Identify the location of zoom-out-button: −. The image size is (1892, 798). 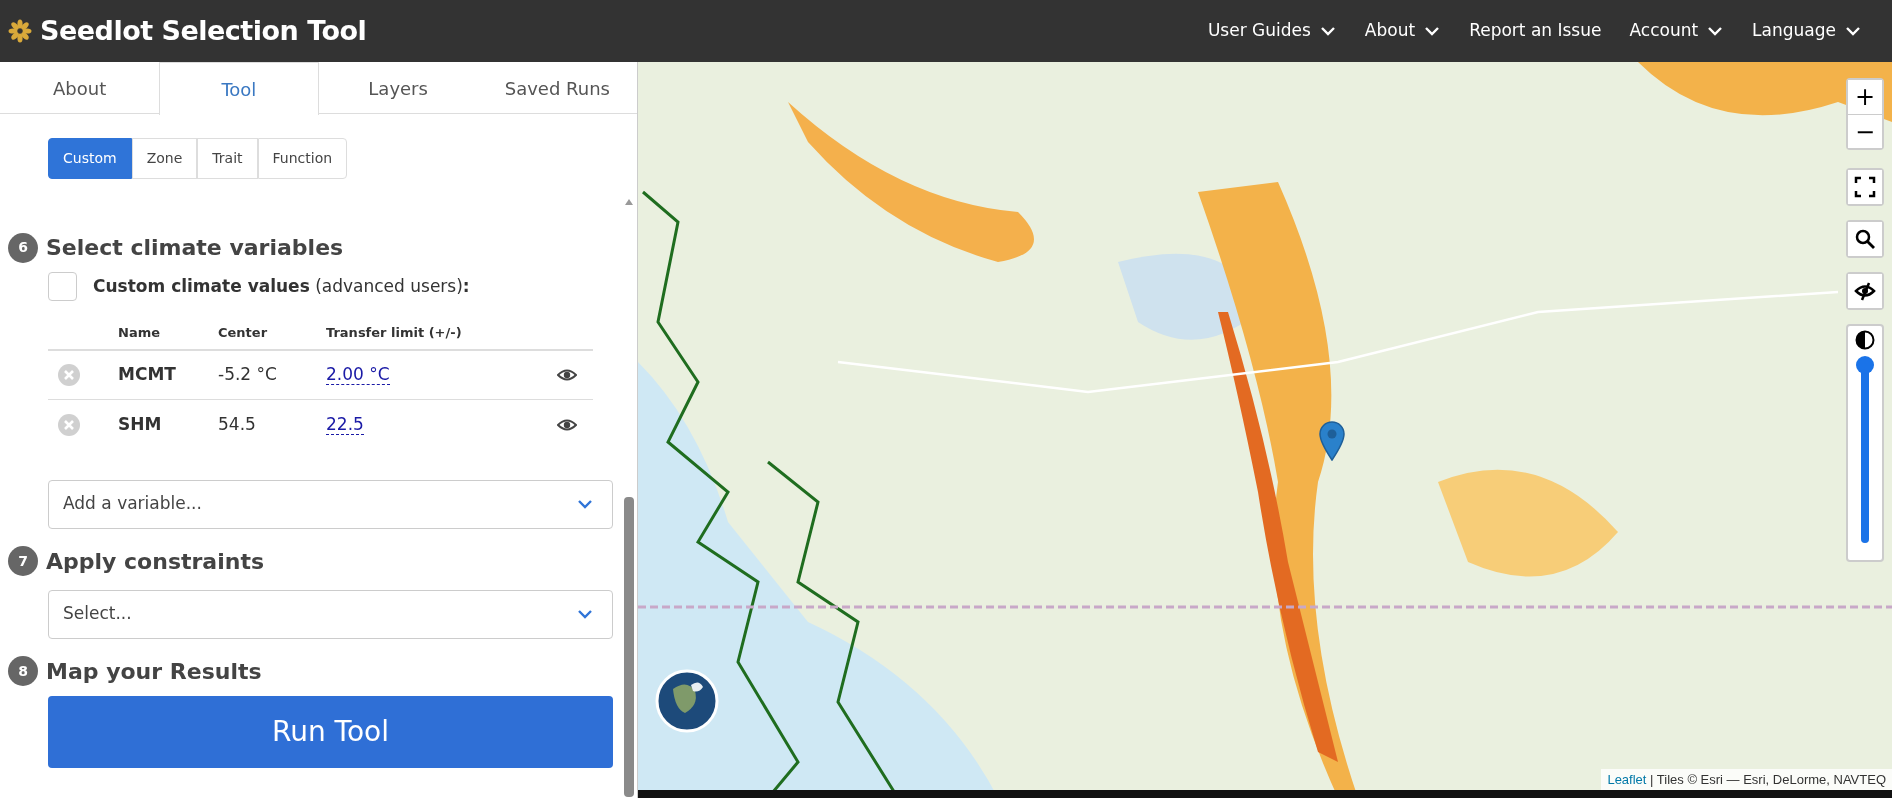
(1865, 131).